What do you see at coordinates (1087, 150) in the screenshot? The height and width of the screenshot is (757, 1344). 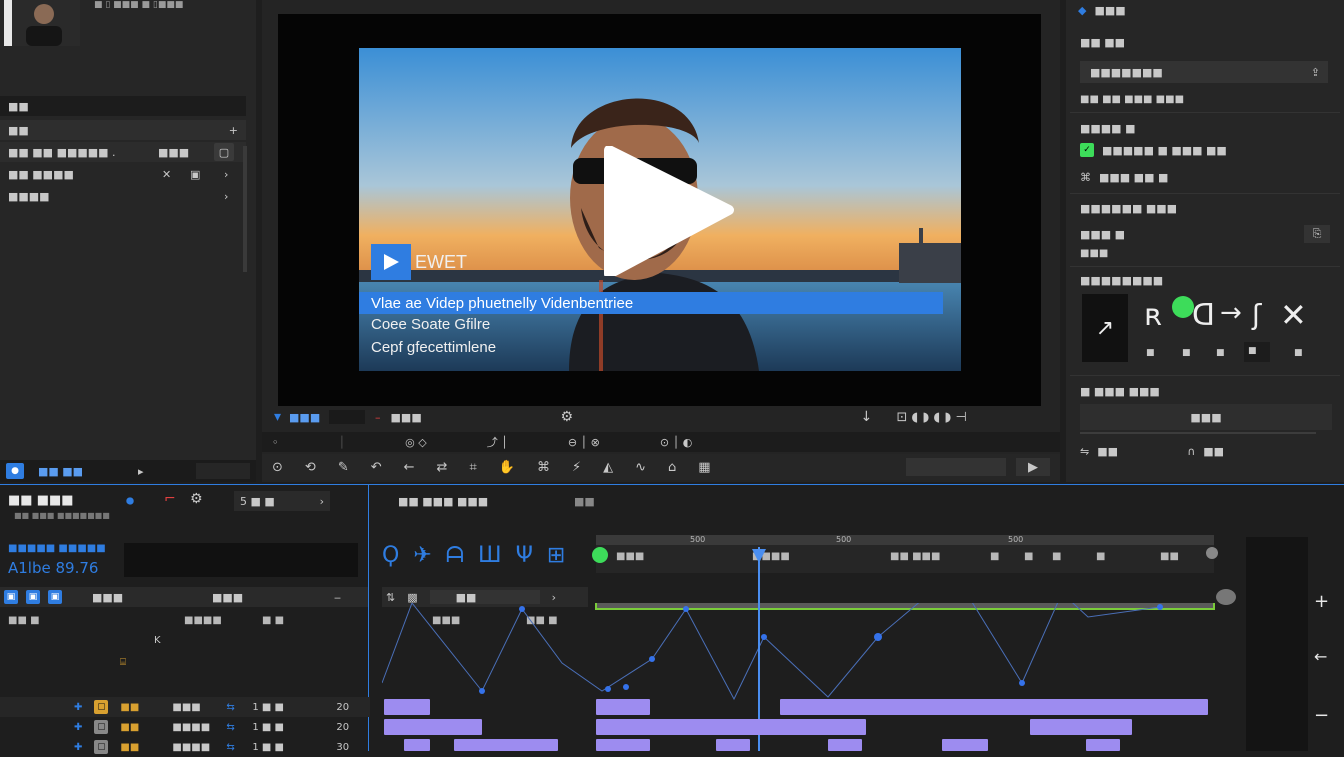 I see `check-icon: ✓` at bounding box center [1087, 150].